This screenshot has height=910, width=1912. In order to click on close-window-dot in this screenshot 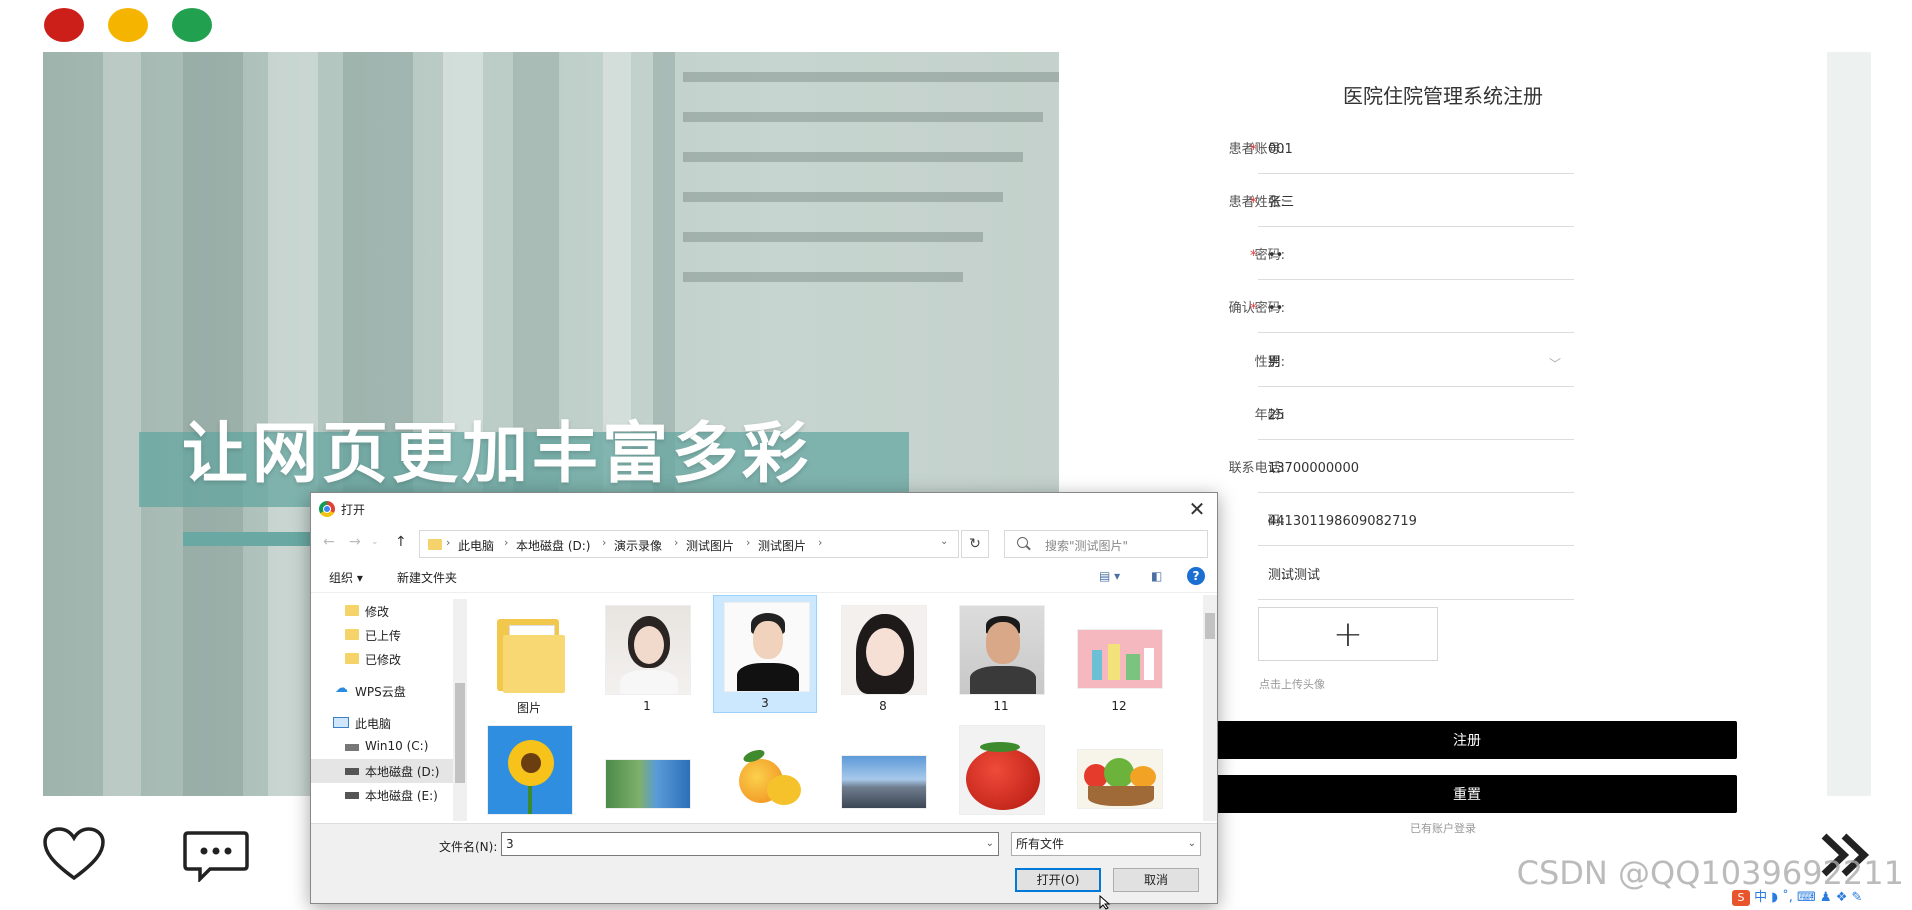, I will do `click(64, 25)`.